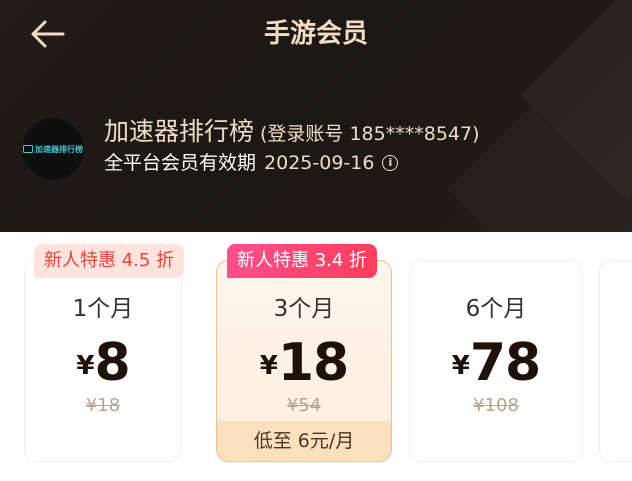  Describe the element at coordinates (103, 309) in the screenshot. I see `plan-period: 1个月` at that location.